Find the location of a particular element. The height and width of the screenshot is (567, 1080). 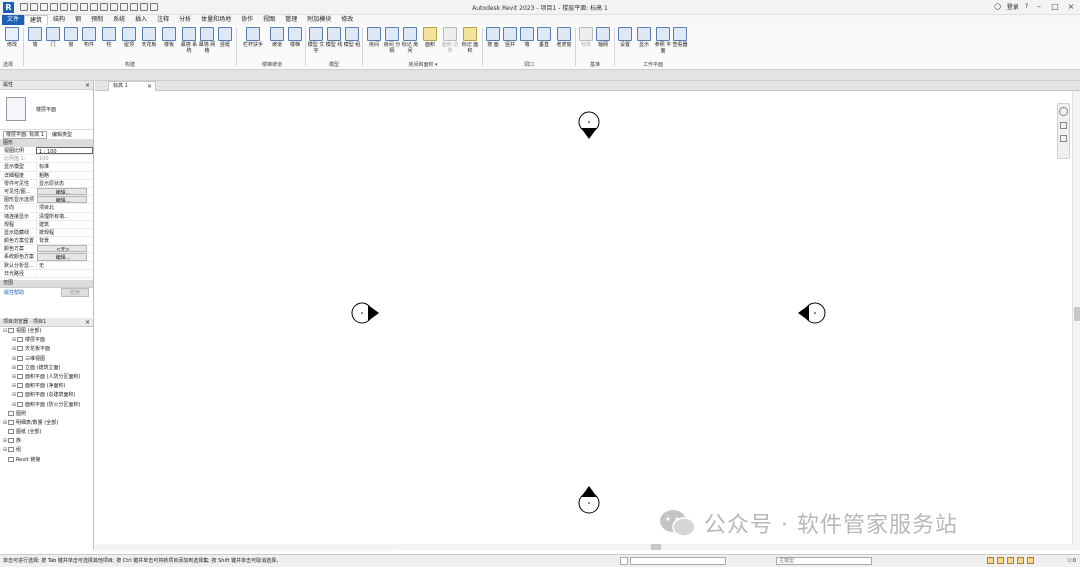

room-button: 房间 is located at coordinates (374, 37).